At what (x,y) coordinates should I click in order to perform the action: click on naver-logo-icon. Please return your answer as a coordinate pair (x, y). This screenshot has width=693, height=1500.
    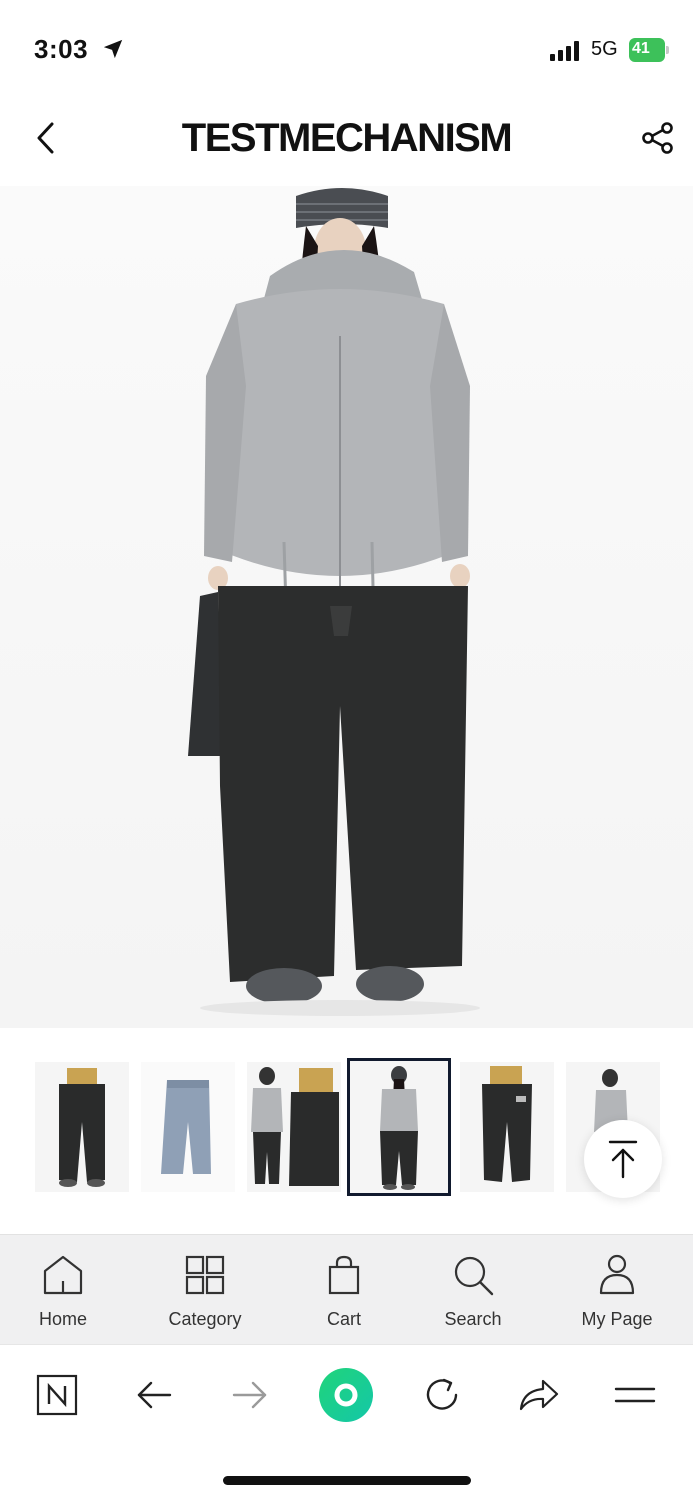
    Looking at the image, I should click on (57, 1395).